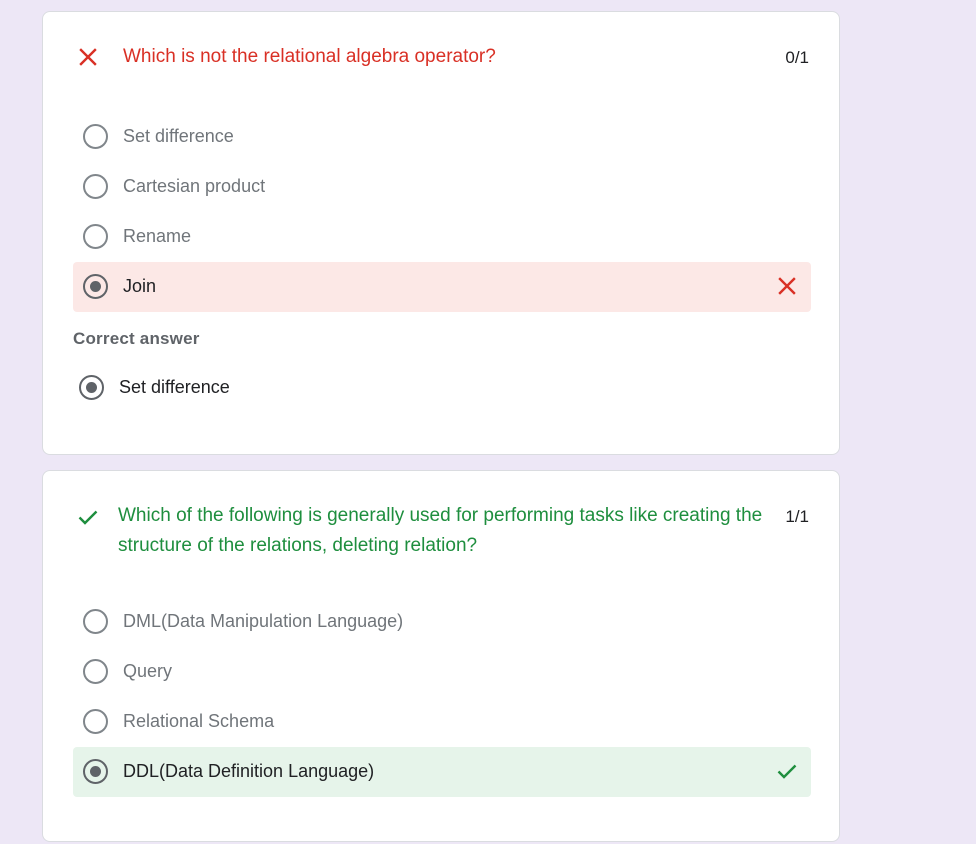 This screenshot has height=844, width=976. What do you see at coordinates (797, 516) in the screenshot?
I see `question-score: 1/1` at bounding box center [797, 516].